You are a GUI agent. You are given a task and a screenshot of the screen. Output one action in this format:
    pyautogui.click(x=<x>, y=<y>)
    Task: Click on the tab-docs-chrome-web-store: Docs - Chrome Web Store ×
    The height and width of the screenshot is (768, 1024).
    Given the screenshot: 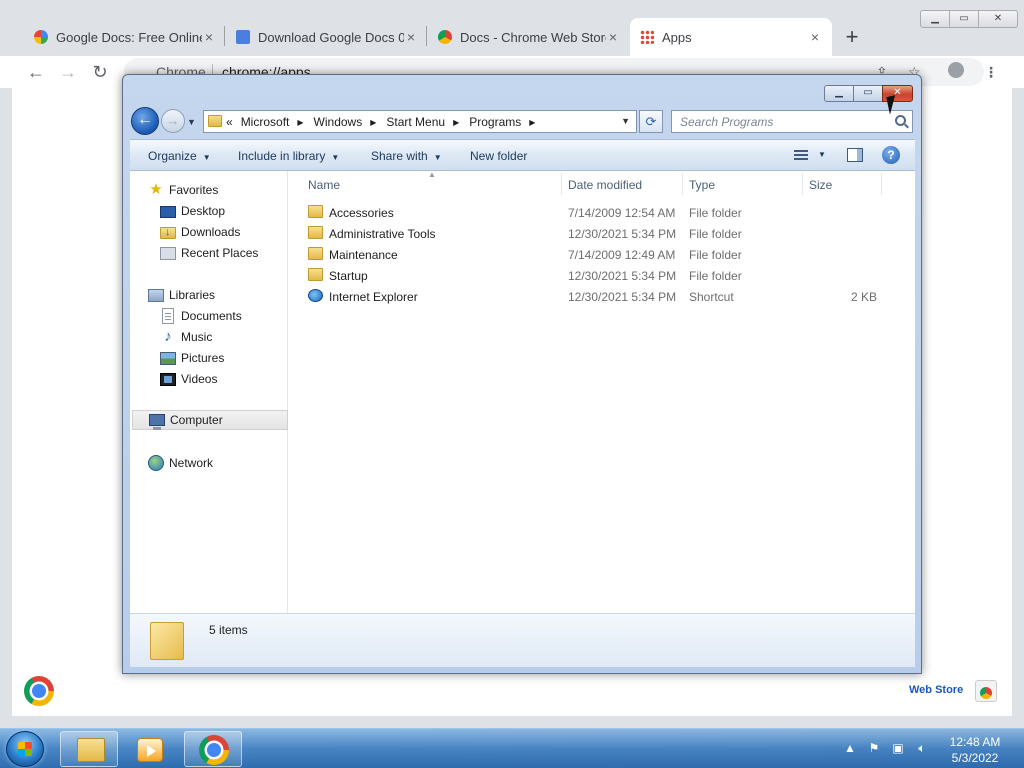 What is the action you would take?
    pyautogui.click(x=529, y=37)
    